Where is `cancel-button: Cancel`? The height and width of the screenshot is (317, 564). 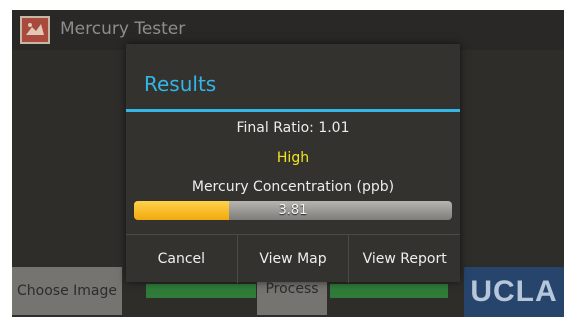
cancel-button: Cancel is located at coordinates (181, 259).